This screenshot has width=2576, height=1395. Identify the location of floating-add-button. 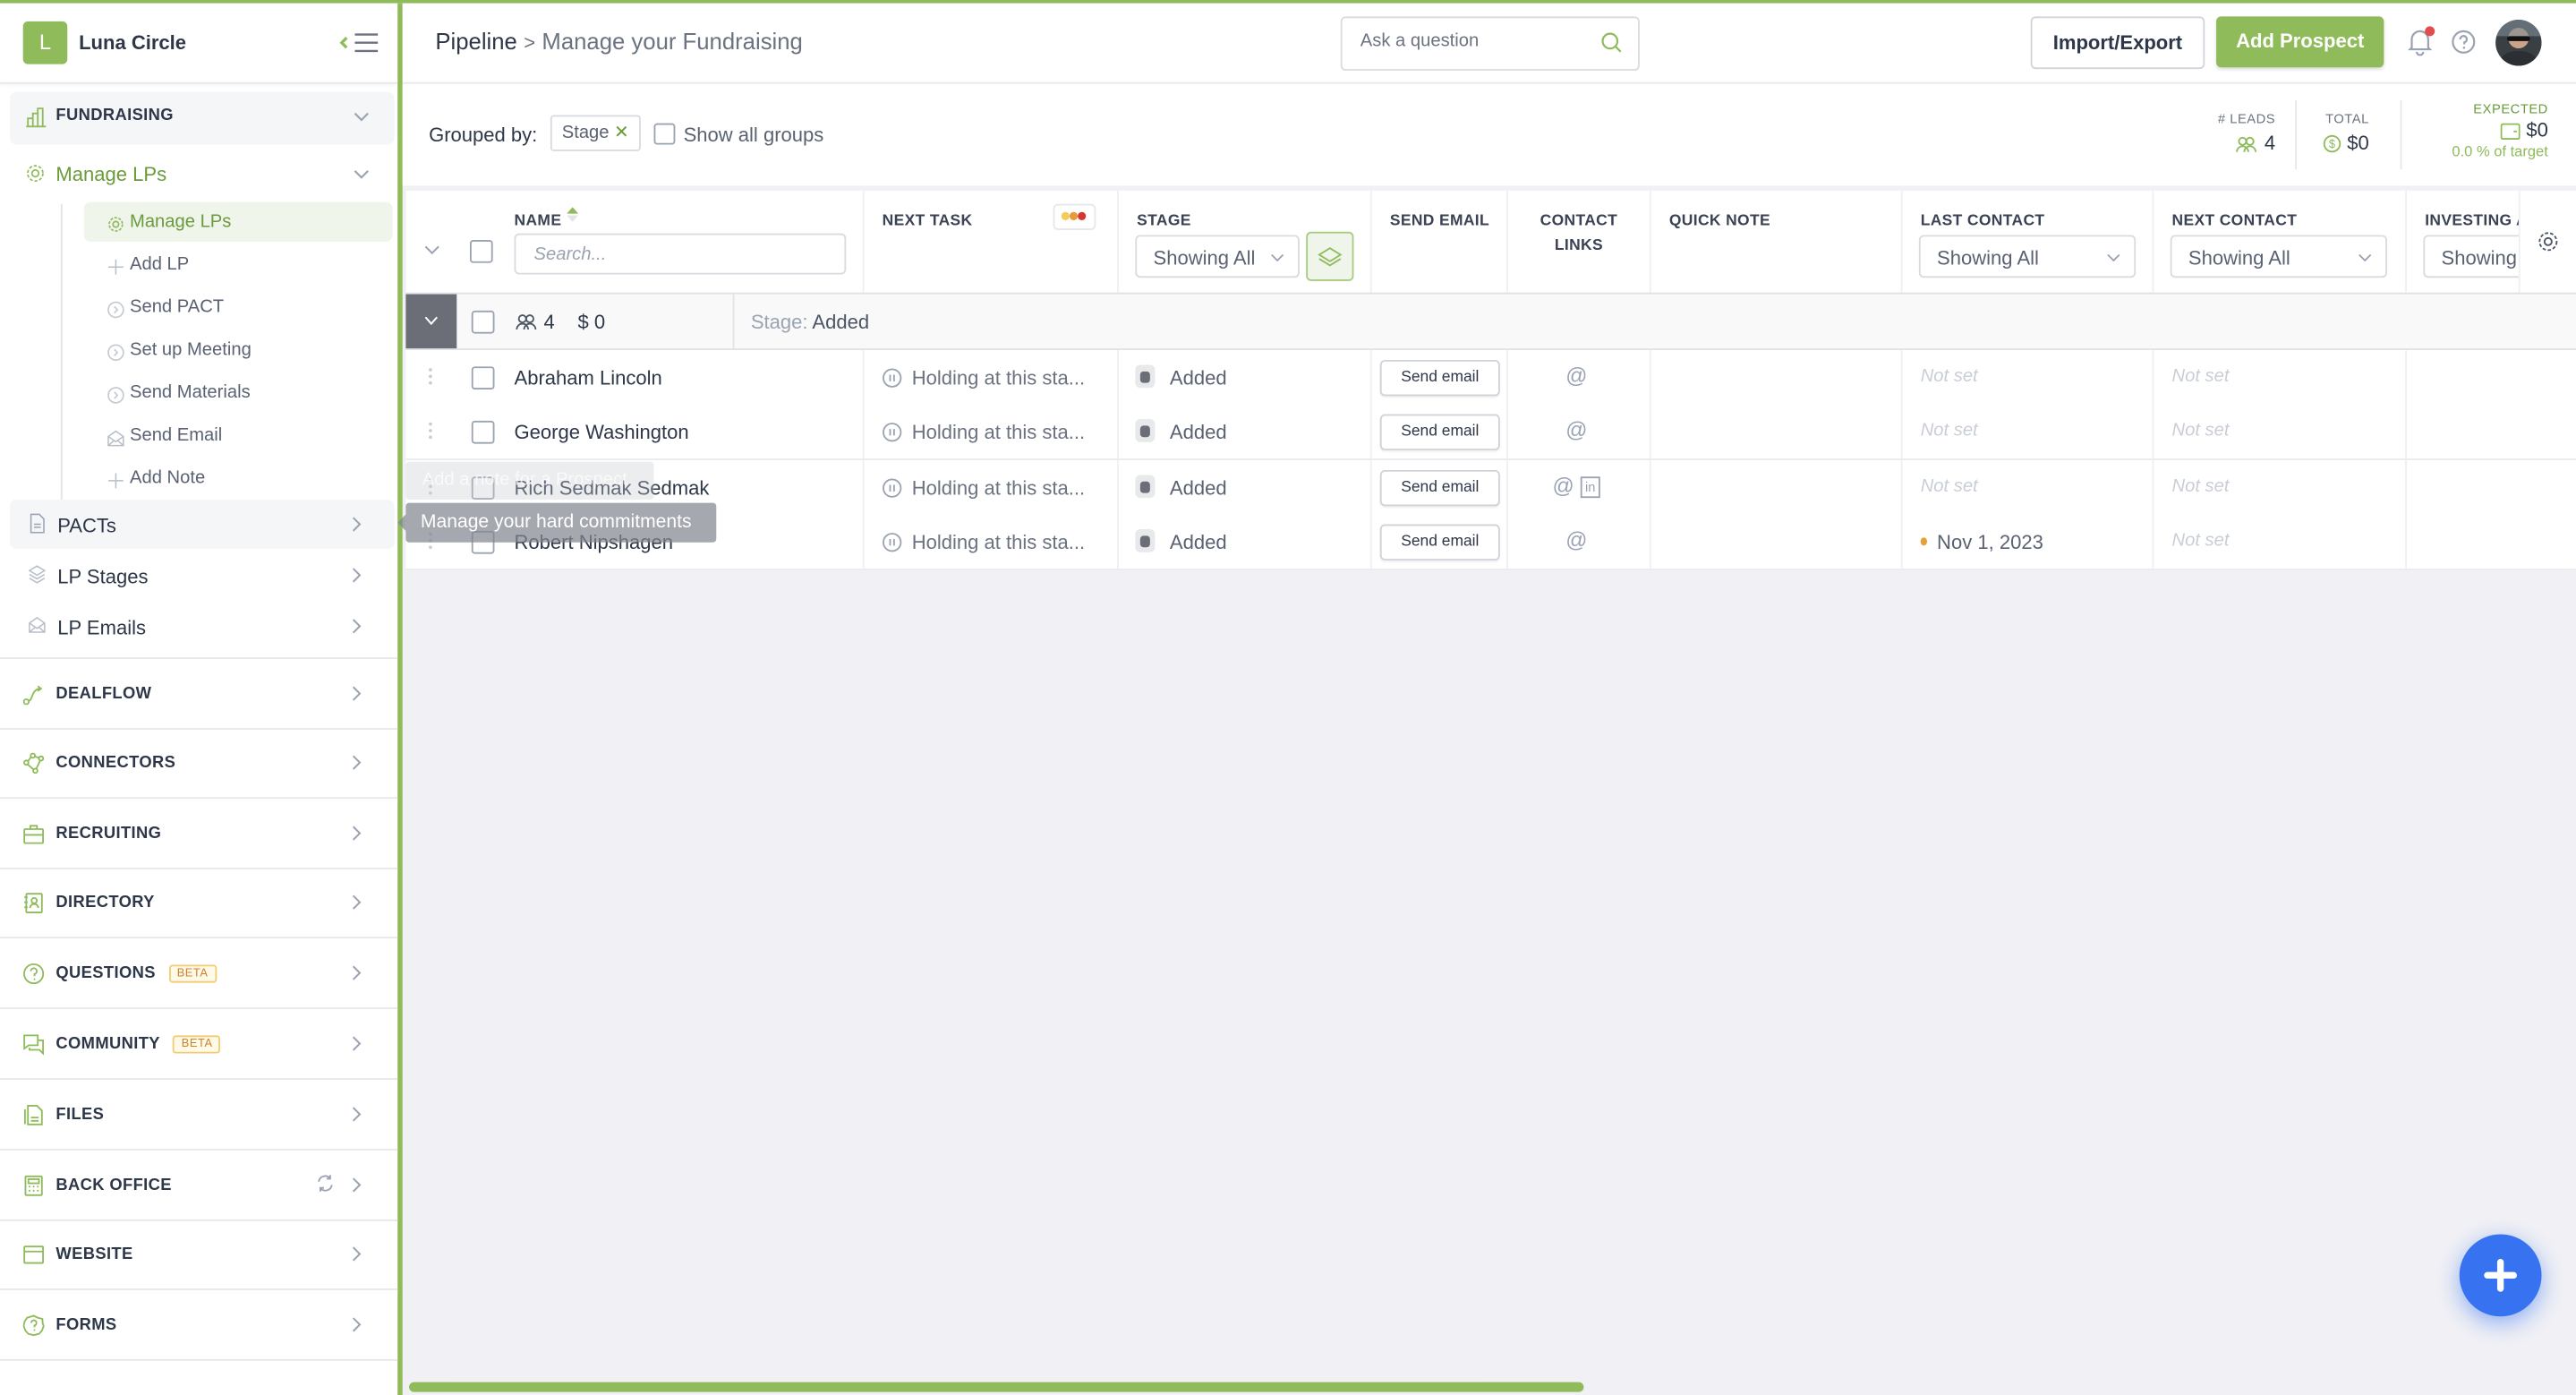
(2500, 1275).